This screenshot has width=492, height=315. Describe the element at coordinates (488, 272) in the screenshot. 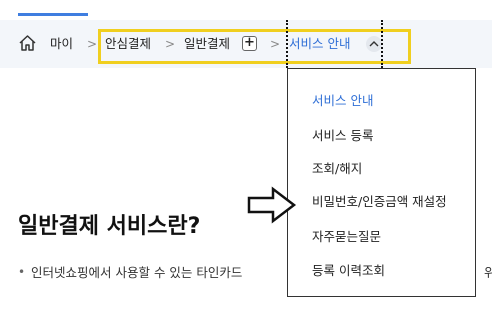

I see `description-tail-text: 위` at that location.